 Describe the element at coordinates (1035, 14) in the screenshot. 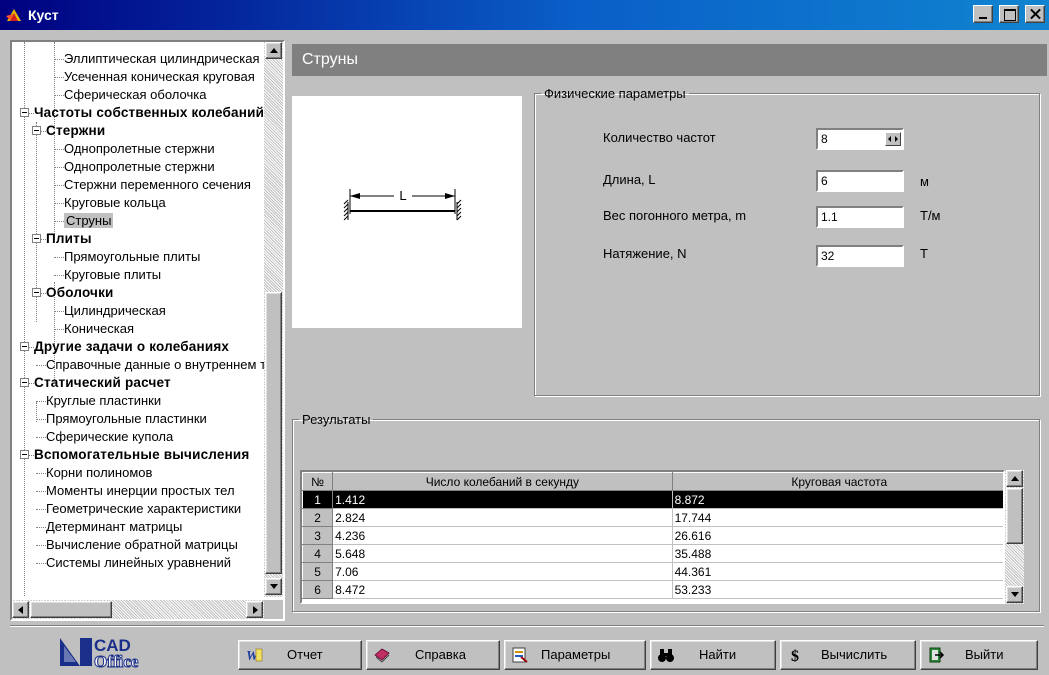

I see `close-button` at that location.